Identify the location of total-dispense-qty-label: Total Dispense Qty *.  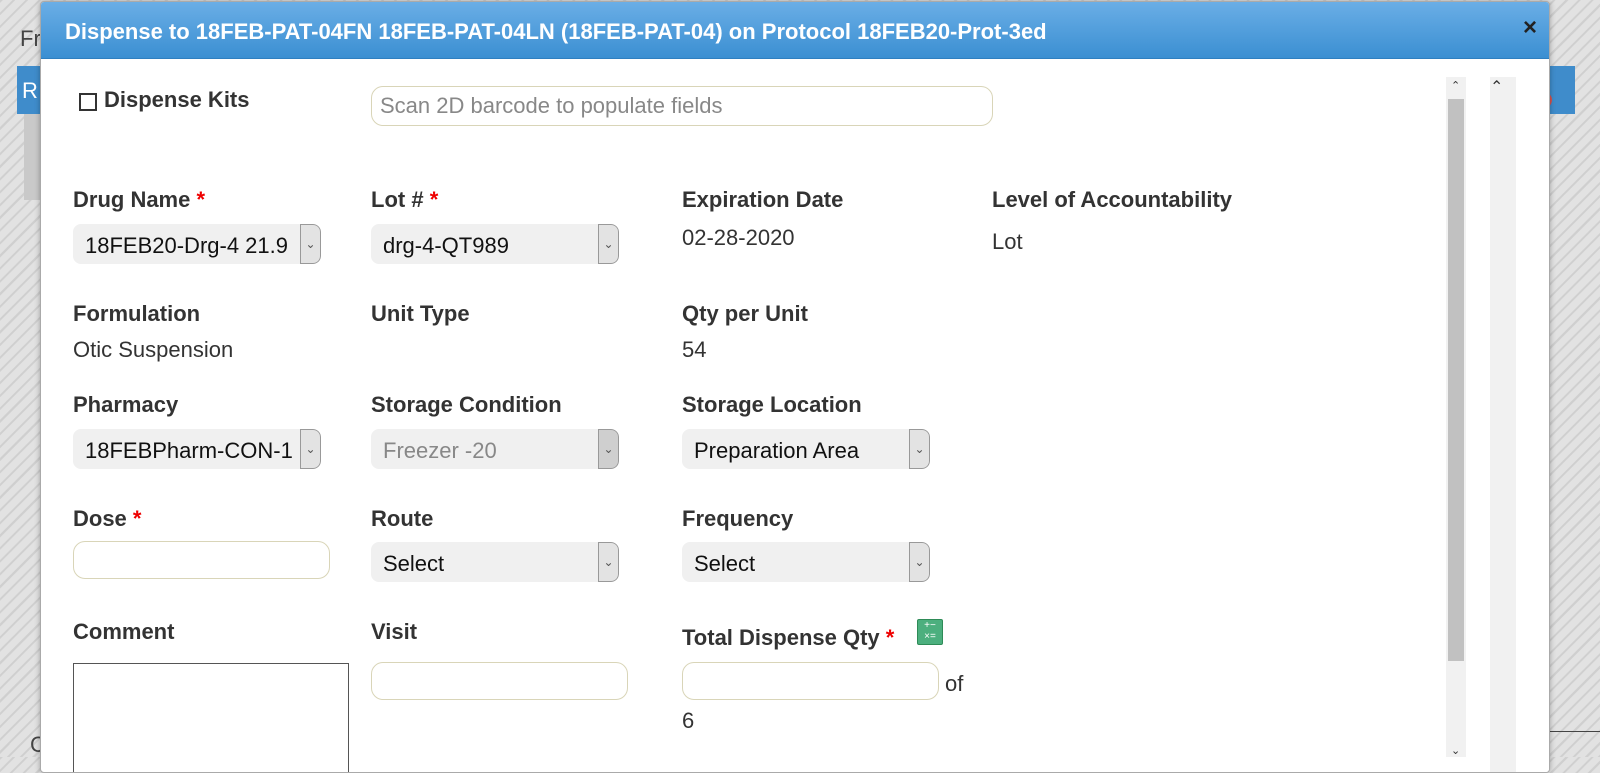
(788, 637).